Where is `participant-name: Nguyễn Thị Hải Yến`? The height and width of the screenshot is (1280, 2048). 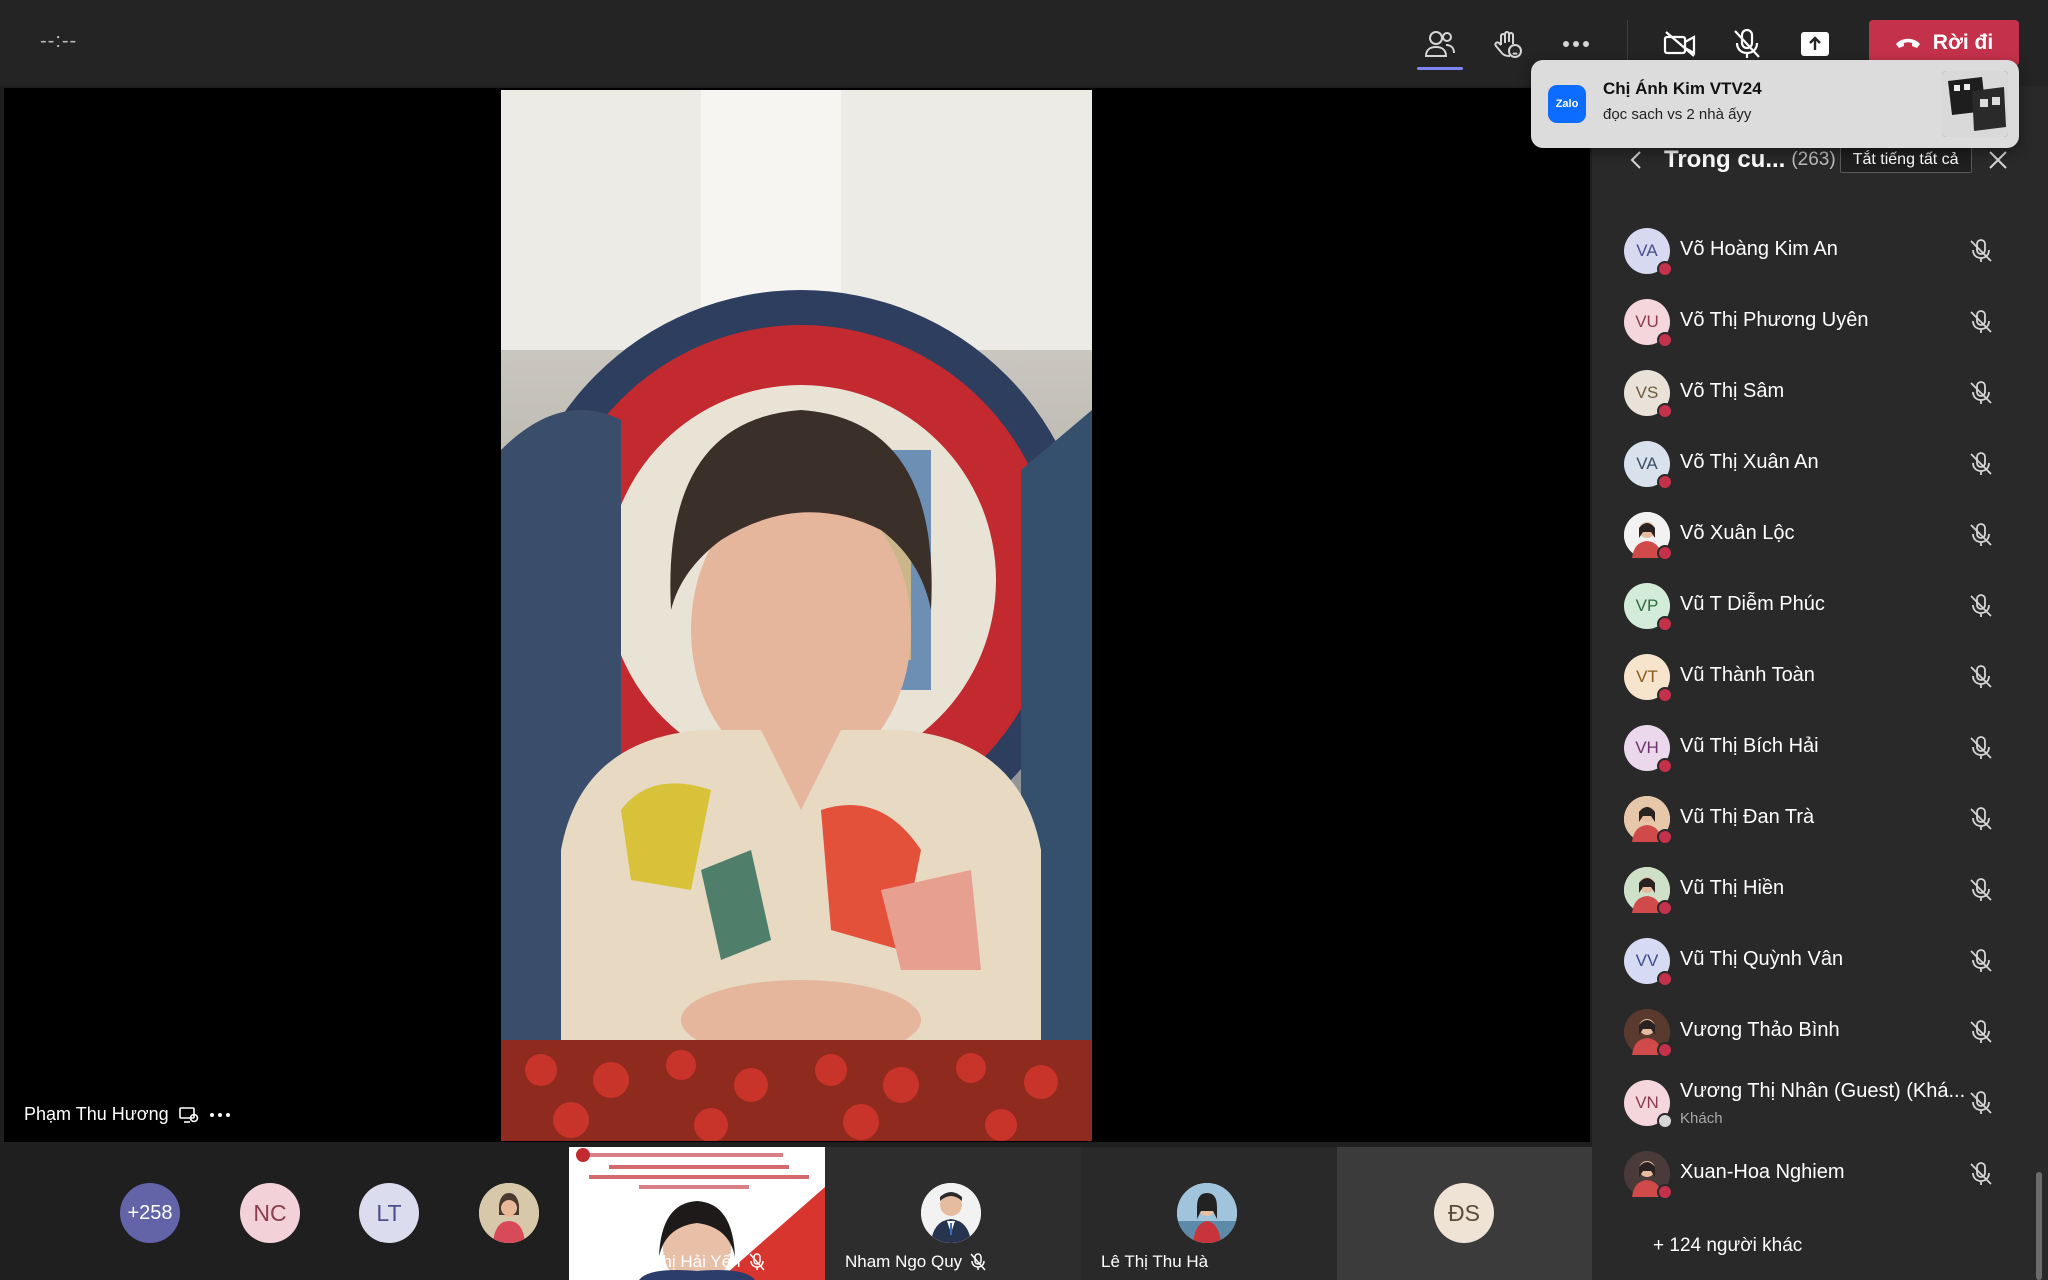
participant-name: Nguyễn Thị Hải Yến is located at coordinates (665, 1261).